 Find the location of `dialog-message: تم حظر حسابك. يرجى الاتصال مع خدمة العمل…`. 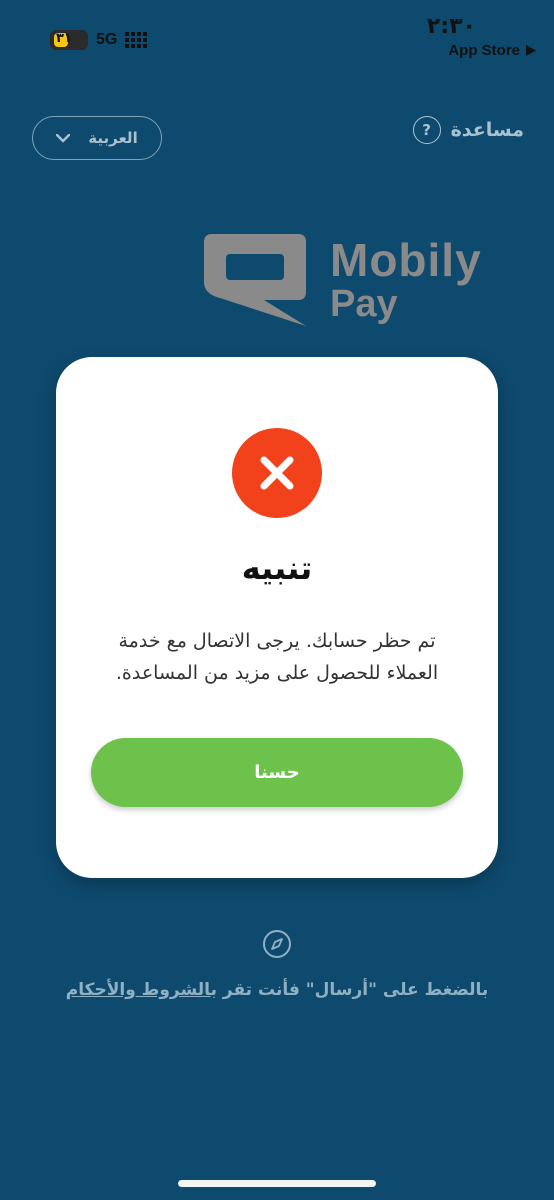

dialog-message: تم حظر حسابك. يرجى الاتصال مع خدمة العمل… is located at coordinates (277, 657).